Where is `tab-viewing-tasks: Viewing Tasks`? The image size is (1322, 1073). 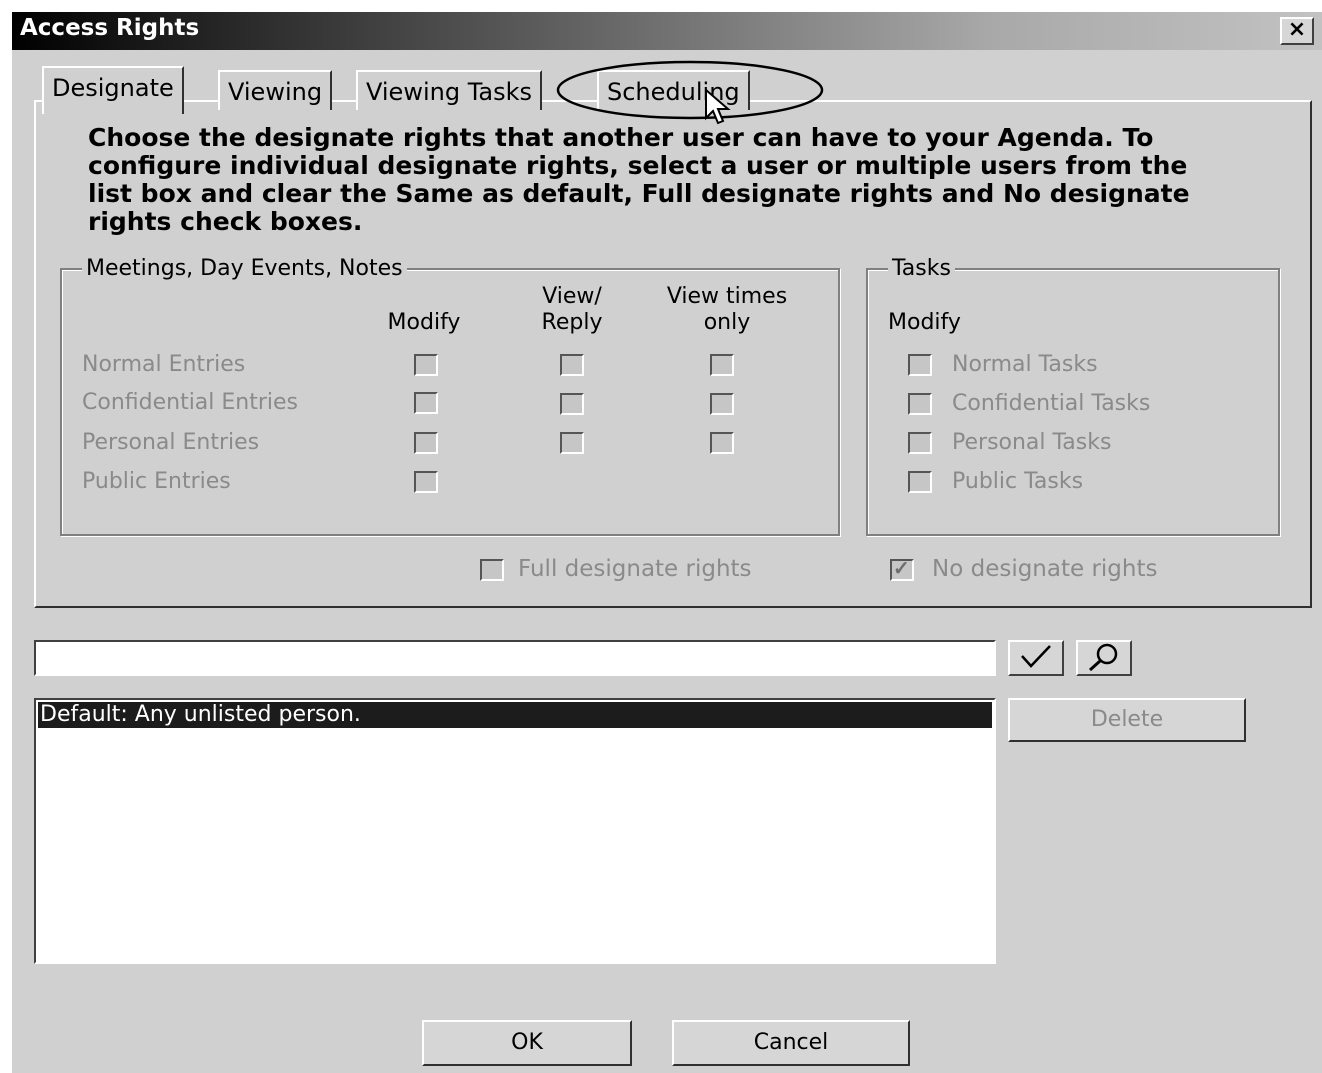
tab-viewing-tasks: Viewing Tasks is located at coordinates (449, 90).